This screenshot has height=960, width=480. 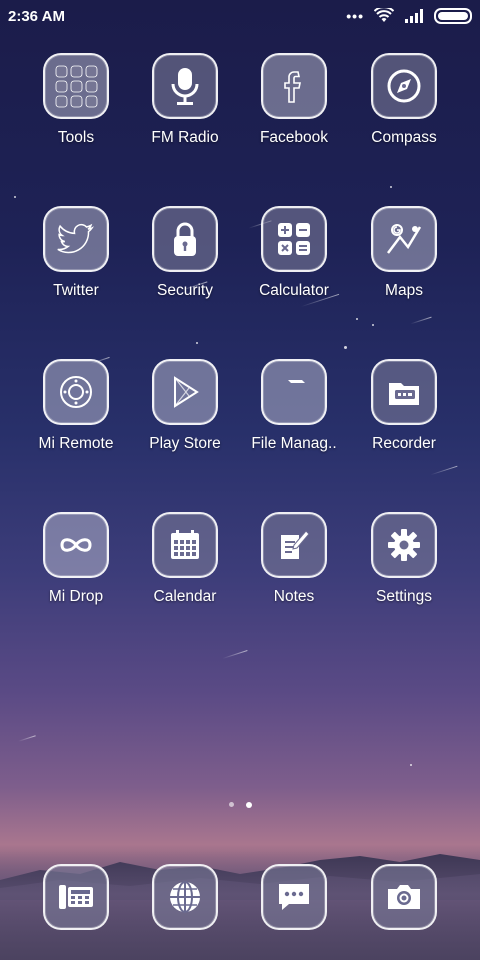 What do you see at coordinates (294, 545) in the screenshot?
I see `notes-icon` at bounding box center [294, 545].